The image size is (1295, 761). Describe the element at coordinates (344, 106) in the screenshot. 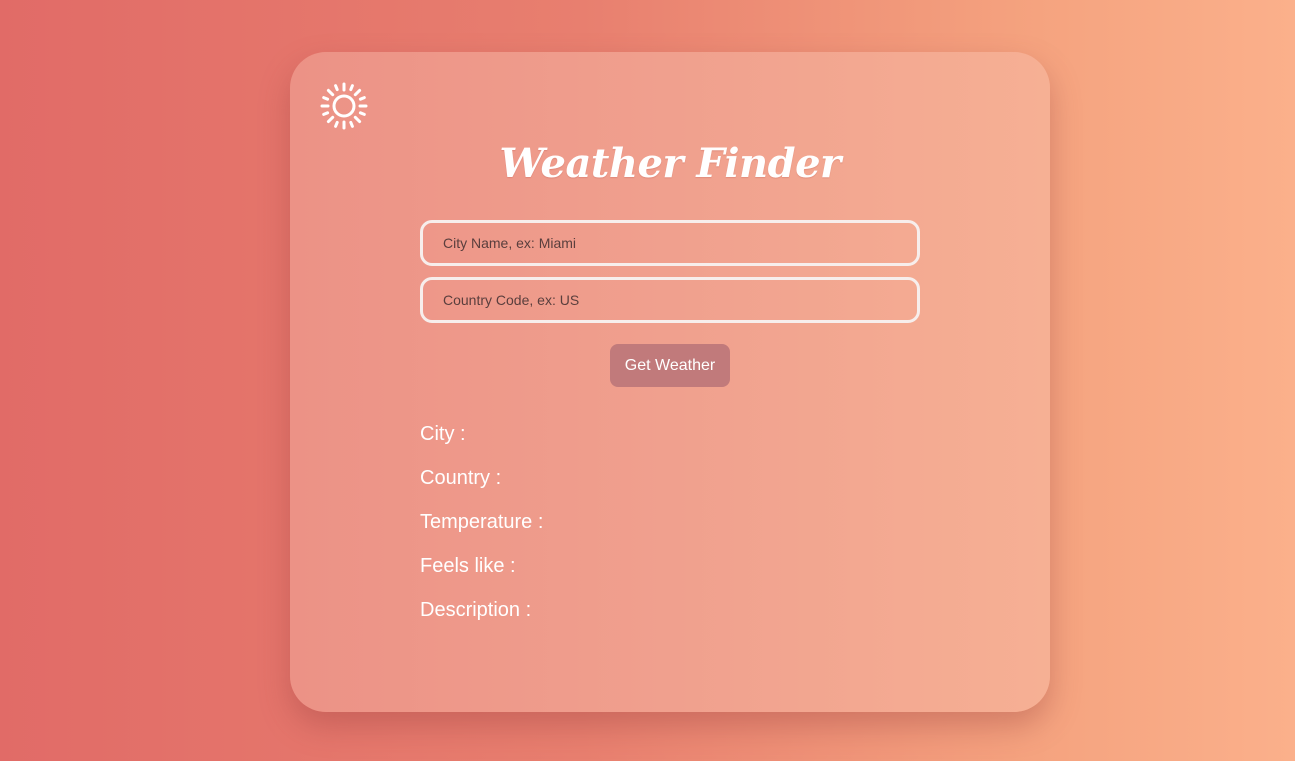

I see `sun-icon` at that location.